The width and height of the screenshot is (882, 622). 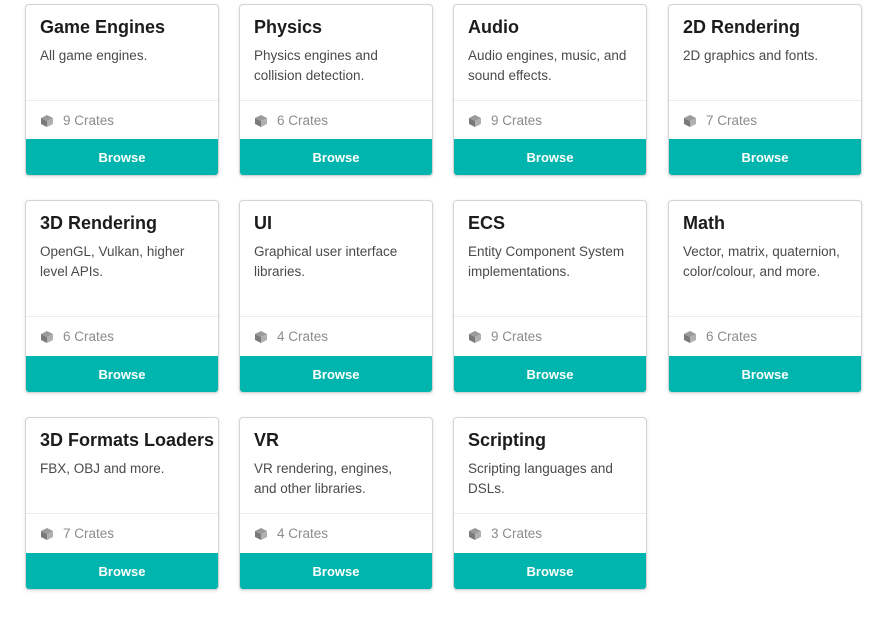 What do you see at coordinates (94, 55) in the screenshot?
I see `category-description: All game engines.` at bounding box center [94, 55].